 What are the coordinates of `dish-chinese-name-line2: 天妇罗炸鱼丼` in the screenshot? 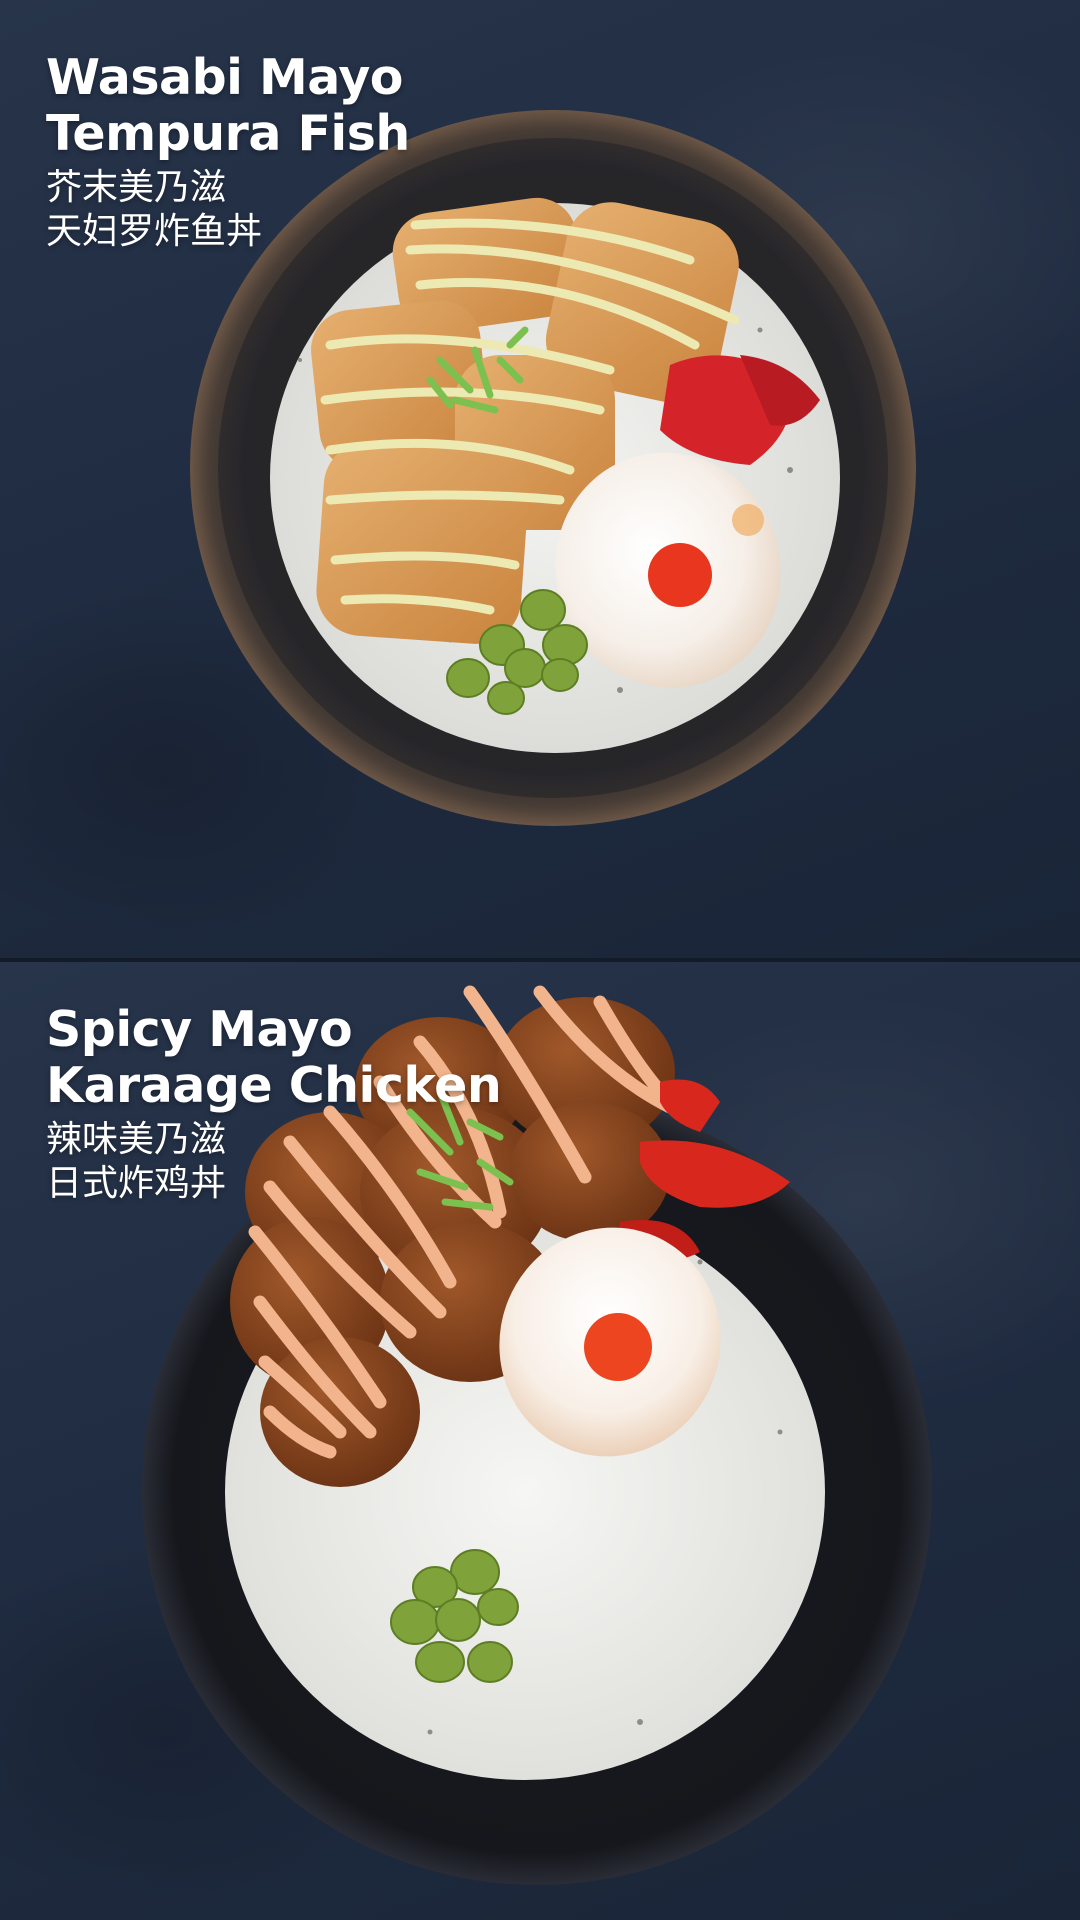 It's located at (154, 231).